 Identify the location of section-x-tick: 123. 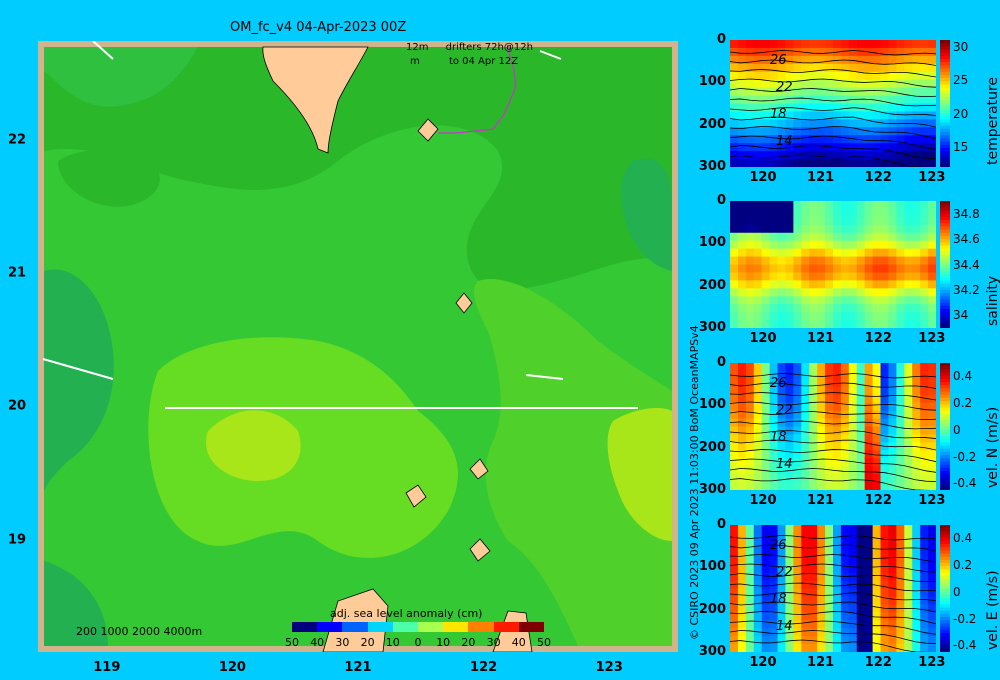
(932, 338).